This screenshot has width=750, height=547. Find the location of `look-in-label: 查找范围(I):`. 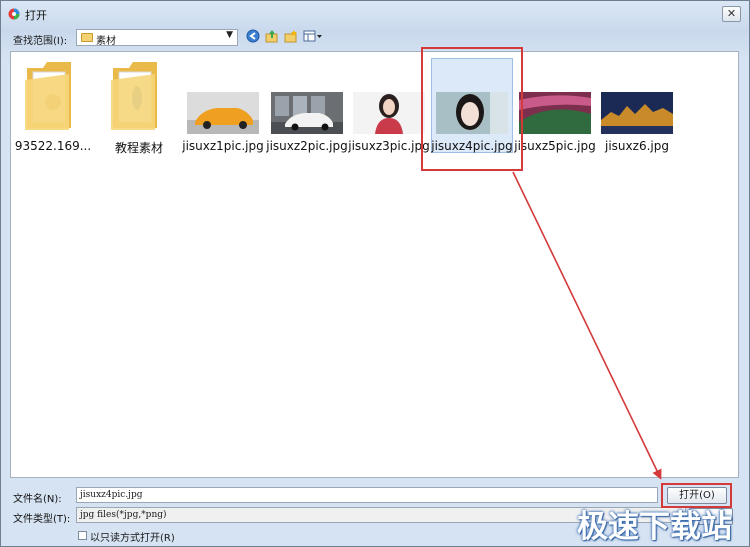

look-in-label: 查找范围(I): is located at coordinates (40, 41).